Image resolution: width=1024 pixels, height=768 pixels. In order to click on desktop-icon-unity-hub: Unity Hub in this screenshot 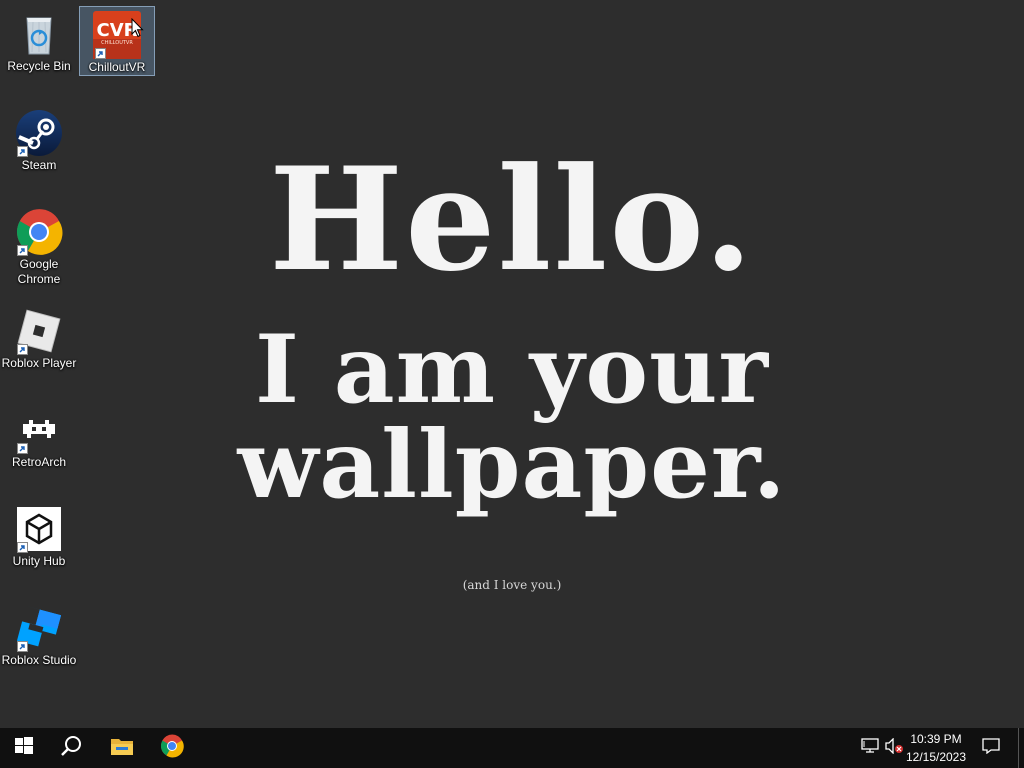, I will do `click(39, 536)`.